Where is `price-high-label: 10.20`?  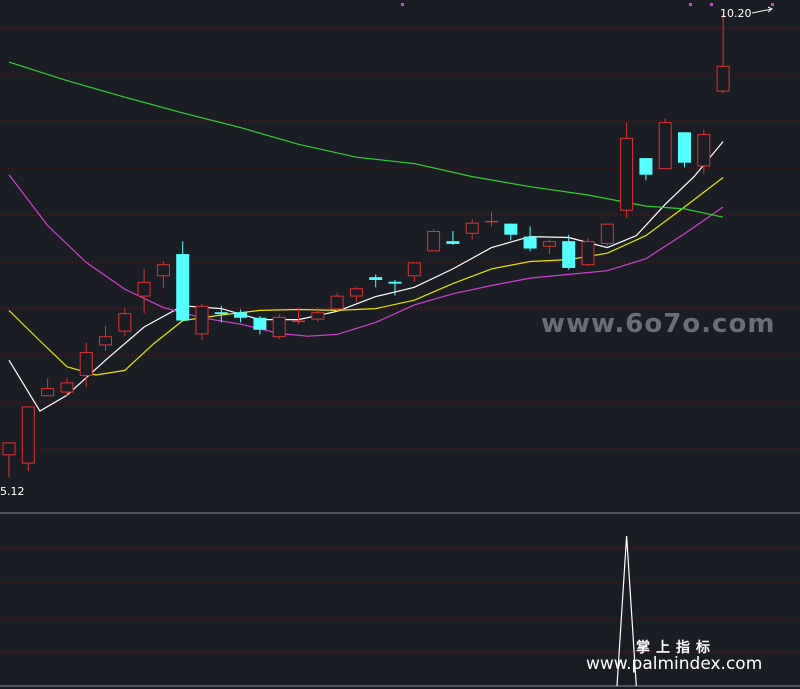 price-high-label: 10.20 is located at coordinates (736, 13).